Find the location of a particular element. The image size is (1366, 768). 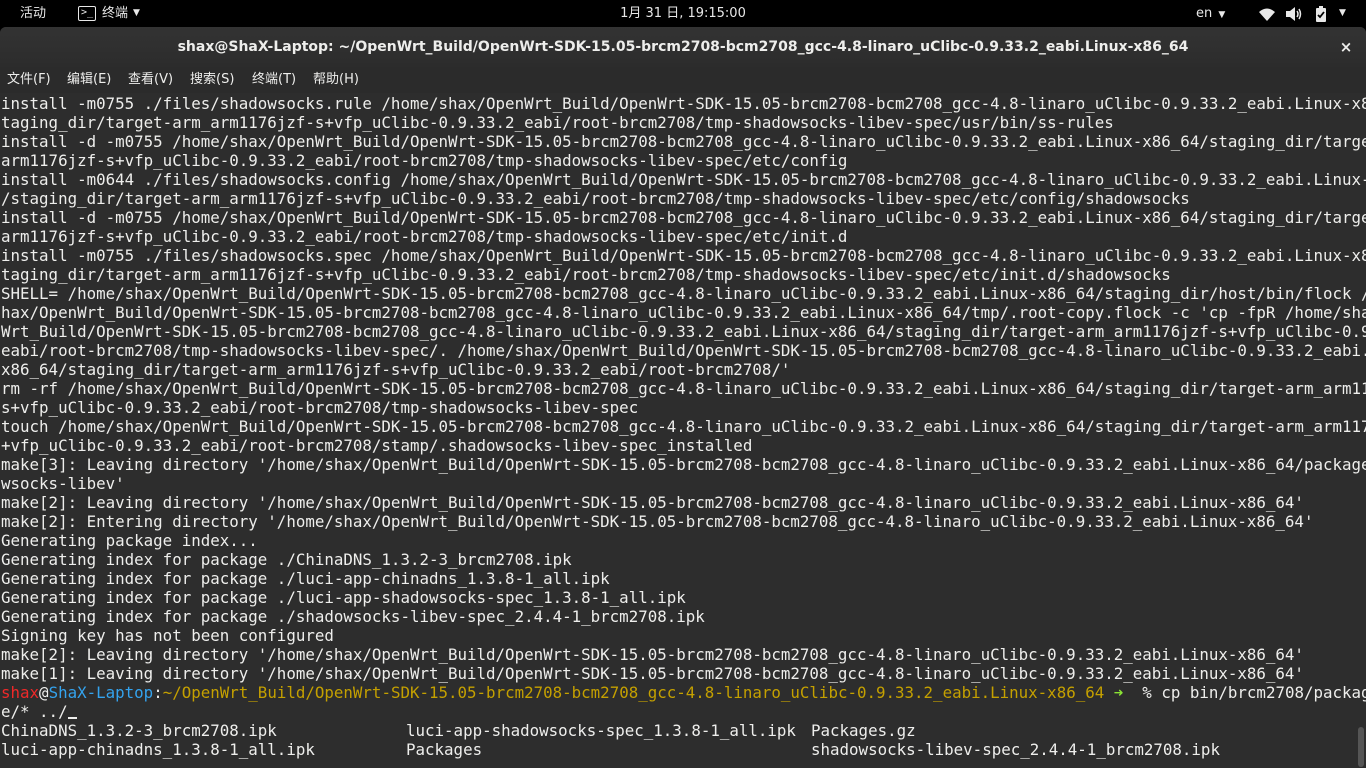

close-button: × is located at coordinates (1346, 47).